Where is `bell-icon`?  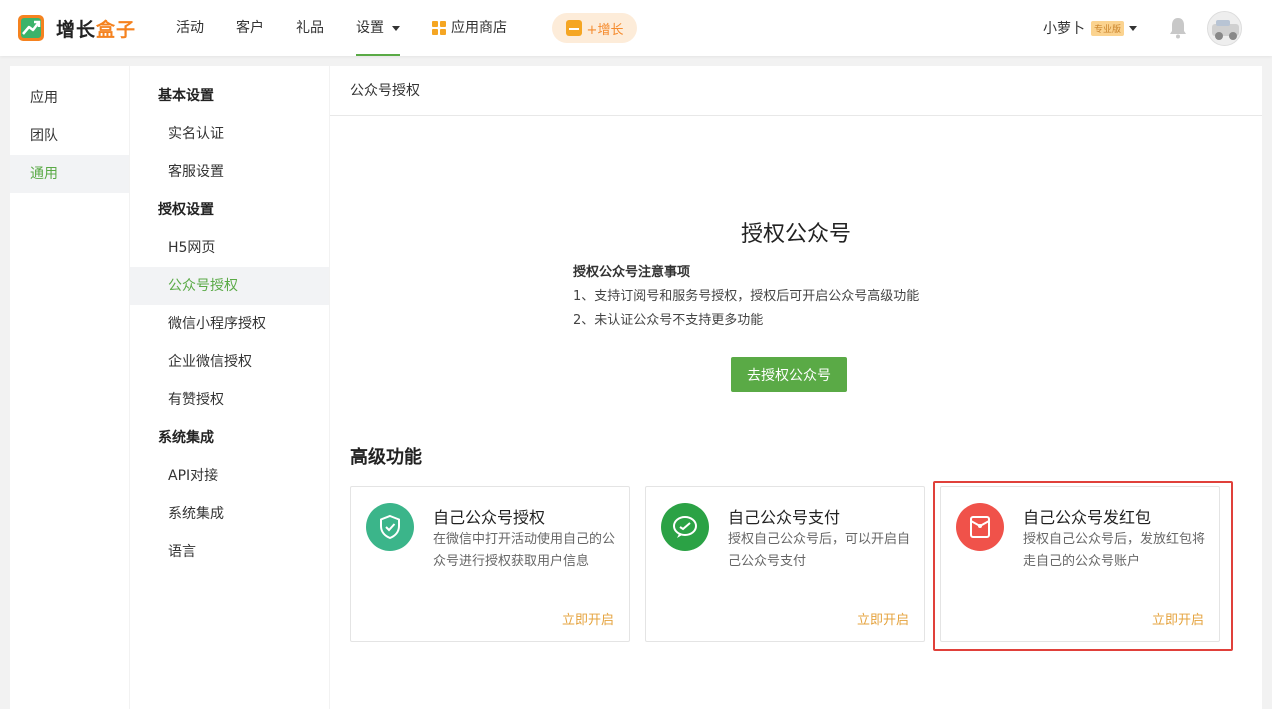
bell-icon is located at coordinates (1178, 28).